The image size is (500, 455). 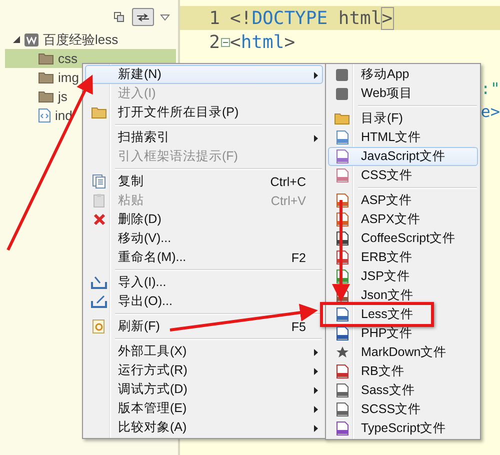 I want to click on code-line: <html>, so click(x=263, y=42).